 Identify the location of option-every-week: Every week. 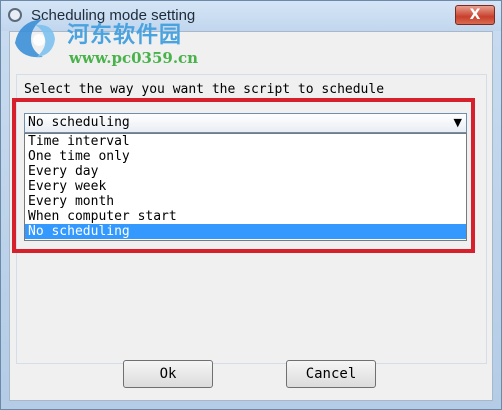
(245, 186).